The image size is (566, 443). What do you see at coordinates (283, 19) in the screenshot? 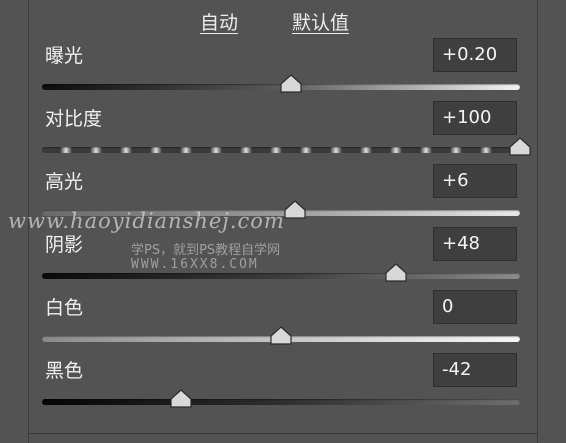
I see `preset-links: 自动 默认值` at bounding box center [283, 19].